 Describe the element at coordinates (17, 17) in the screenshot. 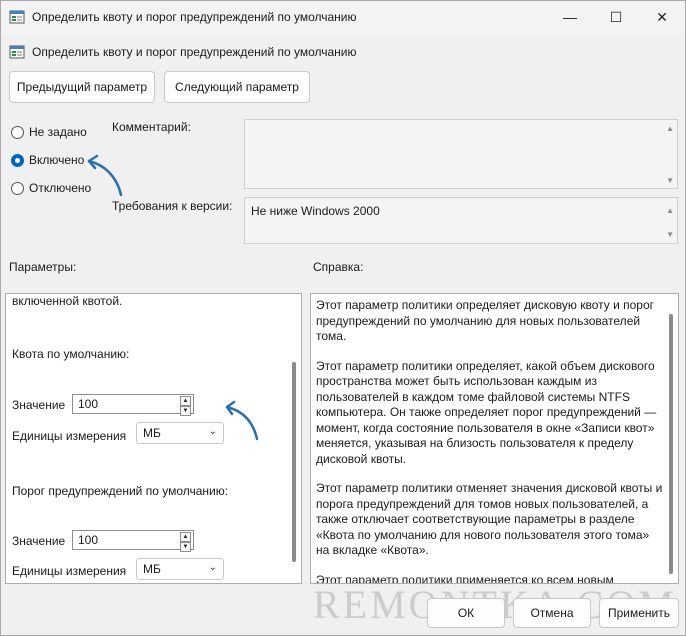

I see `policy-app-icon` at that location.